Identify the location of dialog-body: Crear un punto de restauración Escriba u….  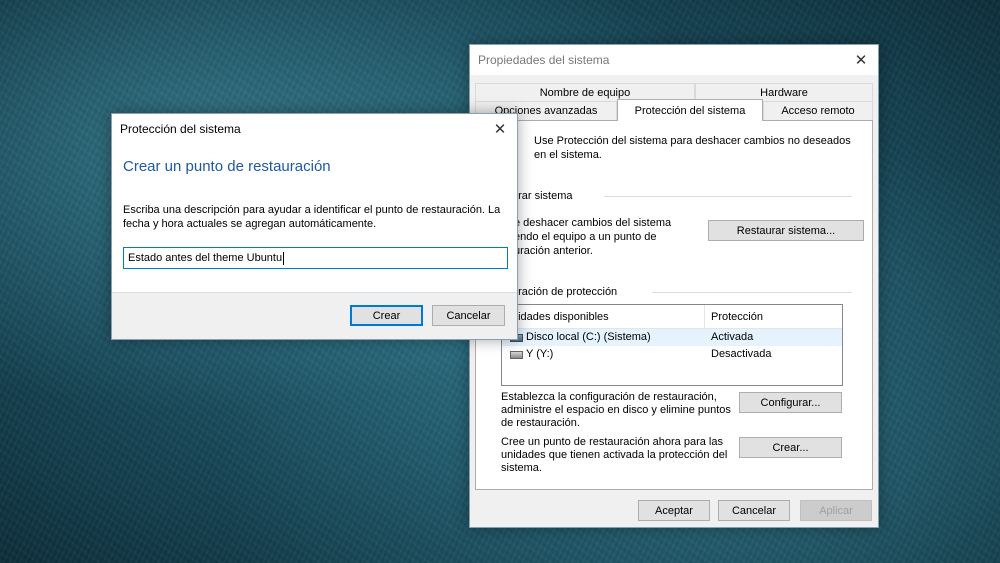
(314, 218).